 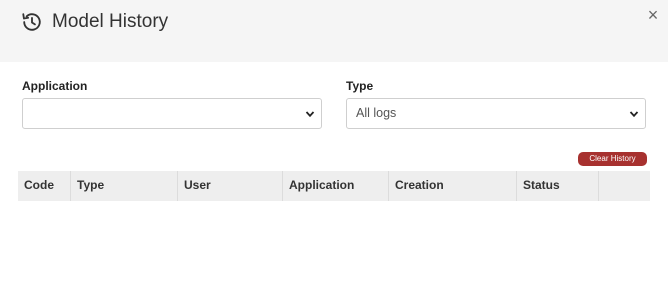 What do you see at coordinates (558, 186) in the screenshot?
I see `column-header-status: Status` at bounding box center [558, 186].